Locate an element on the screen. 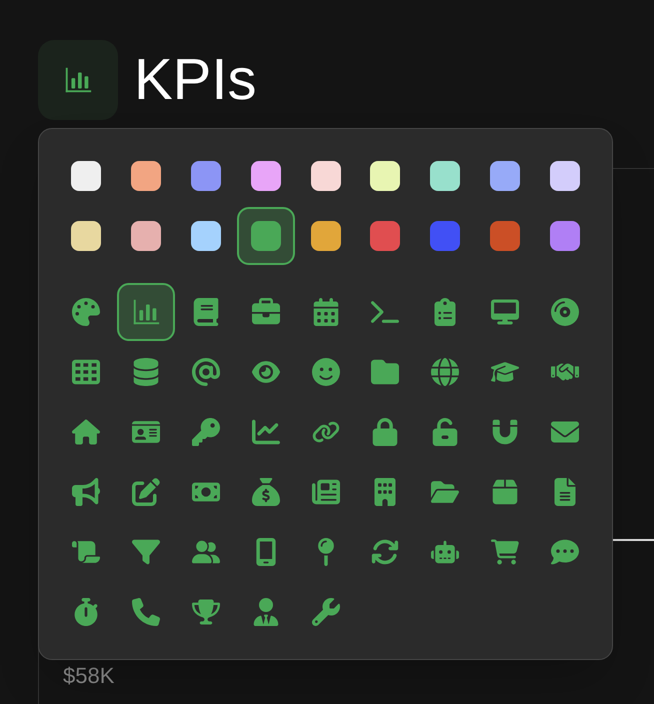 The height and width of the screenshot is (704, 654). calendar-icon is located at coordinates (326, 312).